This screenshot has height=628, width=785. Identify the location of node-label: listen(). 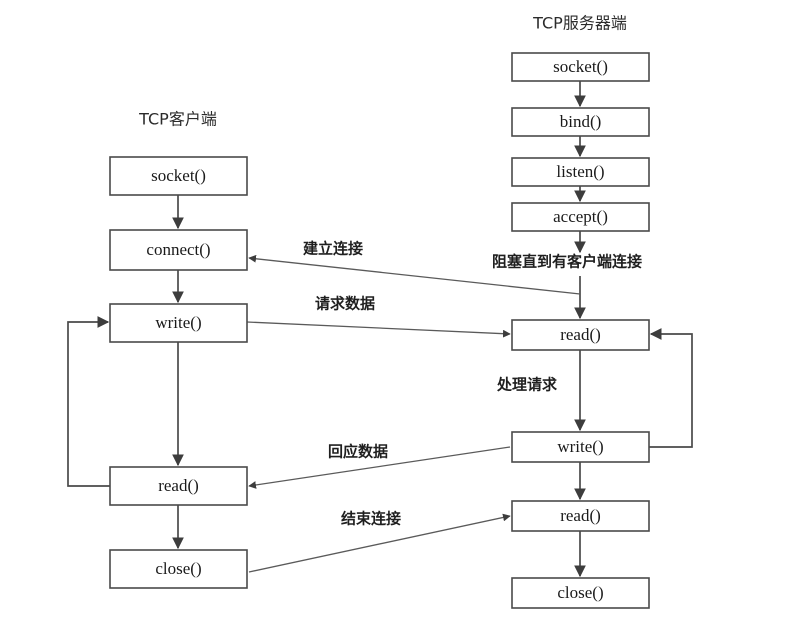
(580, 171).